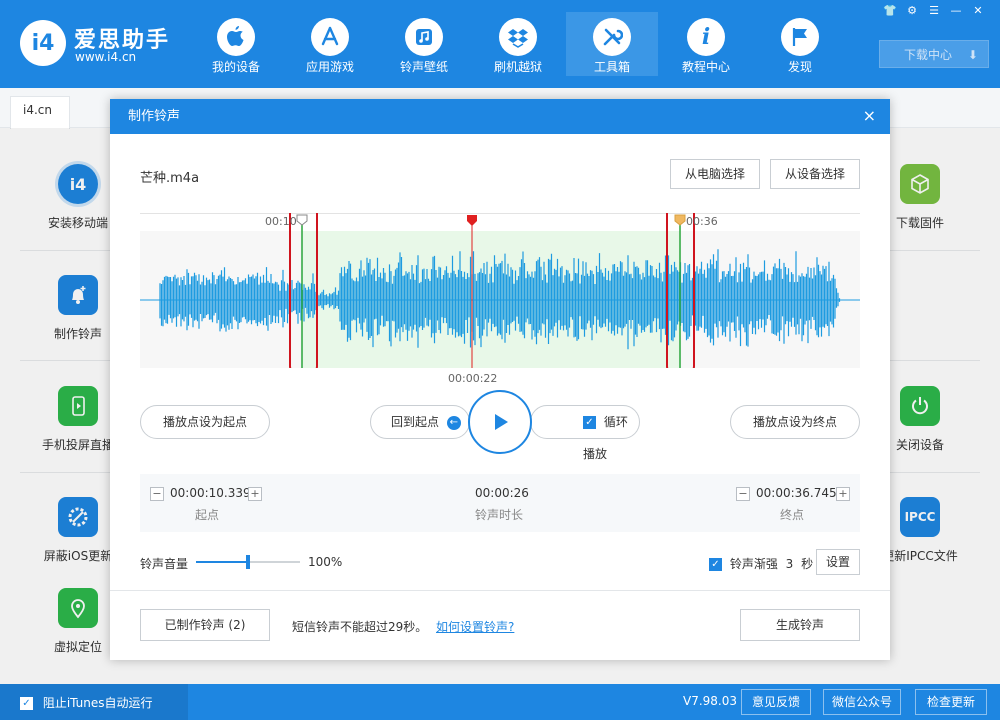  I want to click on nav-label: 我的设备, so click(235, 67).